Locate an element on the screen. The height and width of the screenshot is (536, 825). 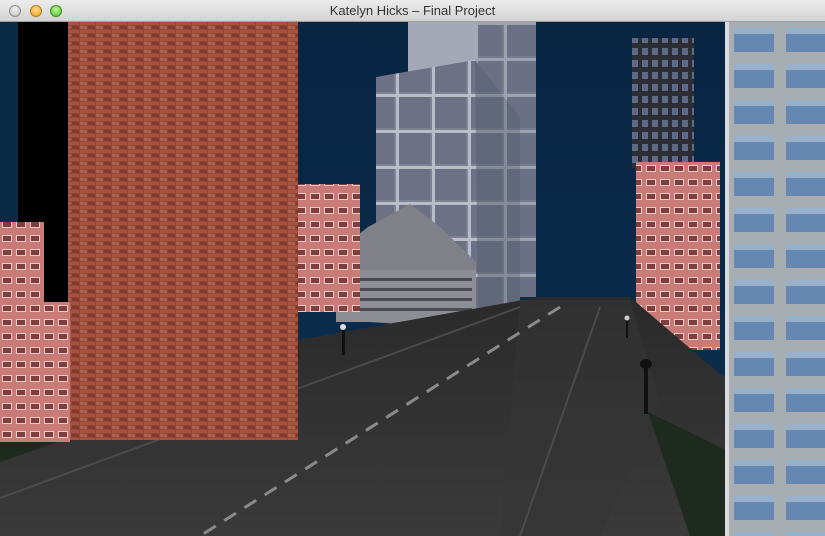
blue-window-building-right is located at coordinates (775, 279).